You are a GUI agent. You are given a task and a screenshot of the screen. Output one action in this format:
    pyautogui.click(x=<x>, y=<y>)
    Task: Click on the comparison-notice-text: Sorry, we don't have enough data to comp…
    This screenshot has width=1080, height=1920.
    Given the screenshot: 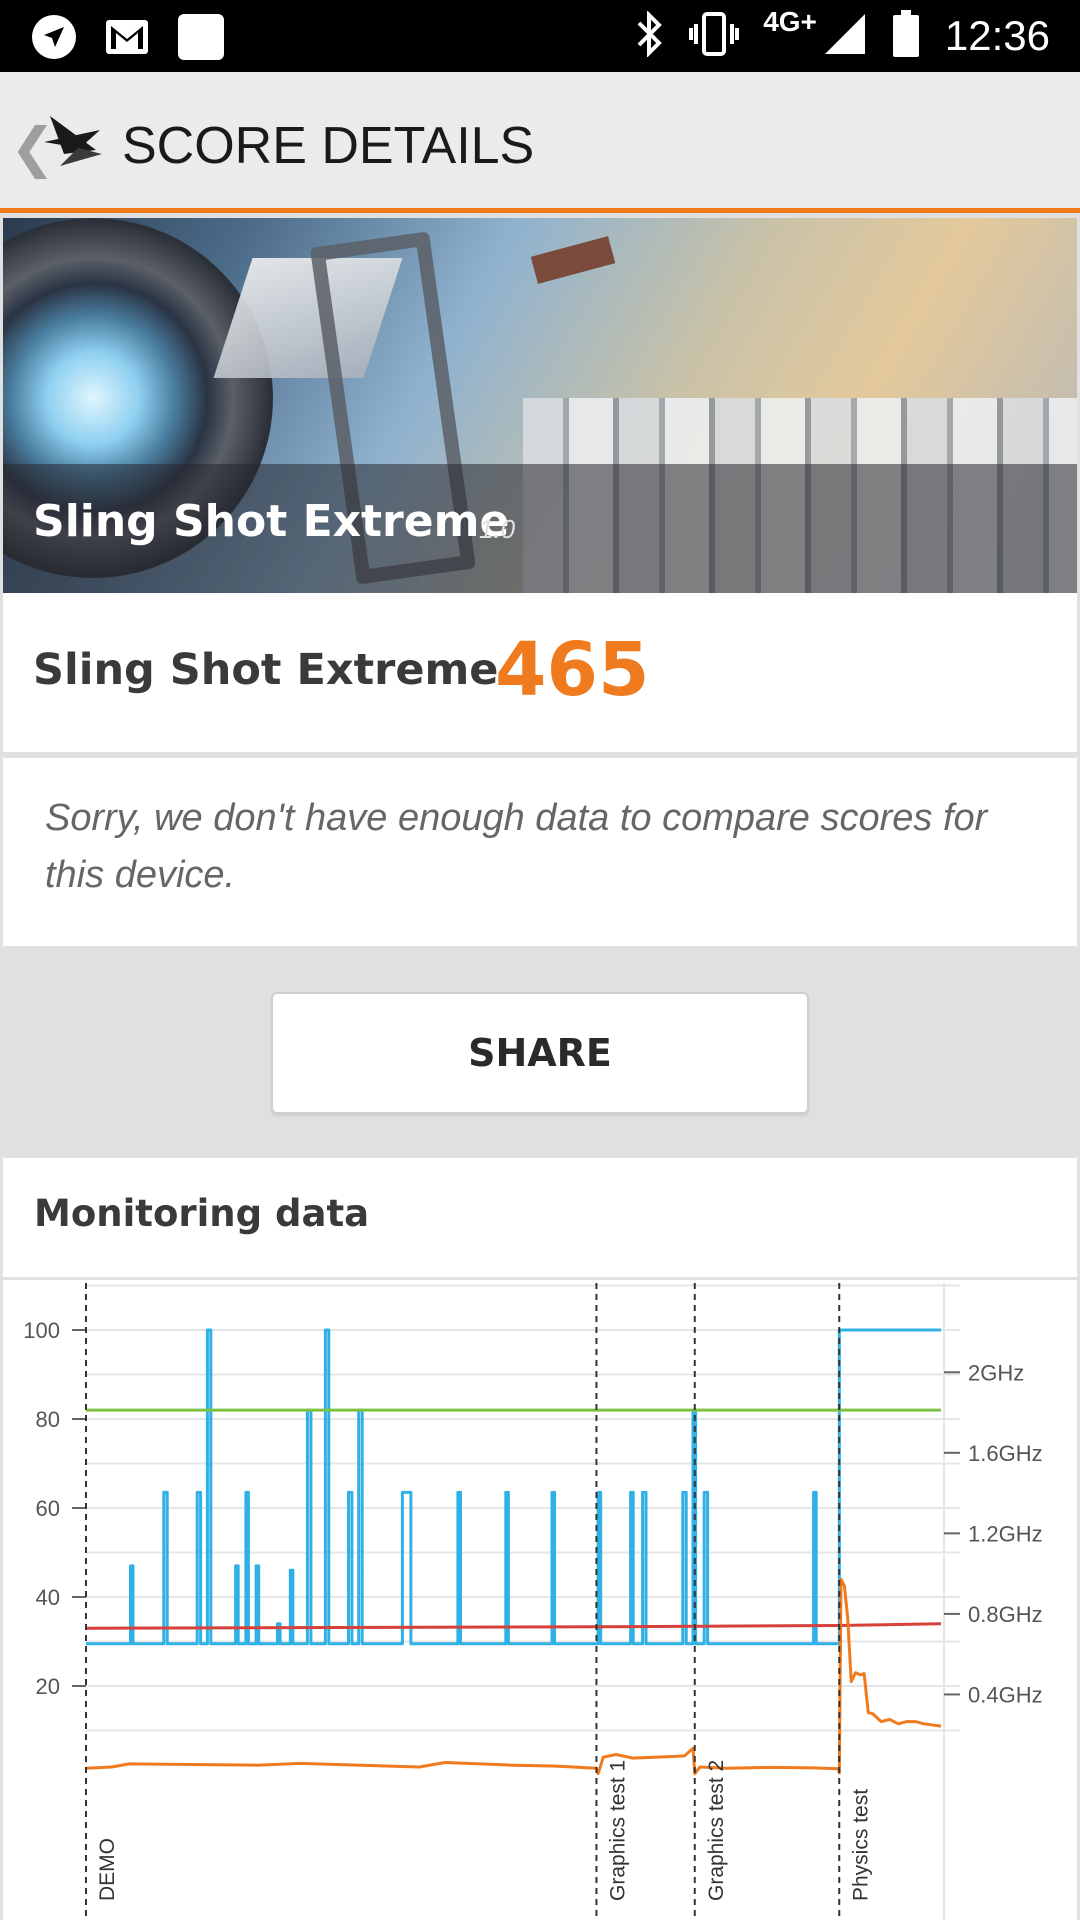 What is the action you would take?
    pyautogui.click(x=516, y=846)
    